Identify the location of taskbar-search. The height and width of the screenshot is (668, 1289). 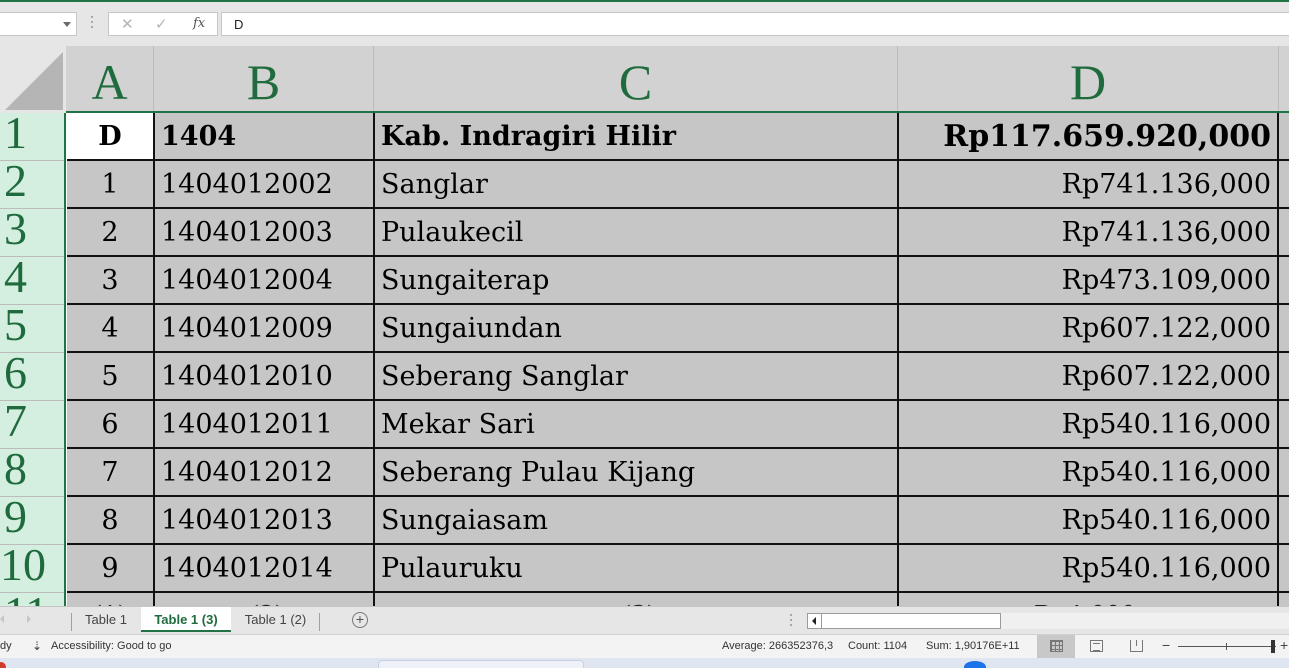
(481, 664).